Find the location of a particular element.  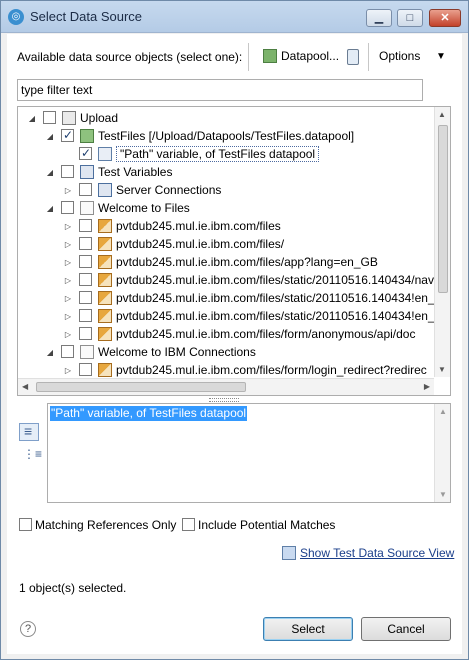

view-icon is located at coordinates (289, 553).